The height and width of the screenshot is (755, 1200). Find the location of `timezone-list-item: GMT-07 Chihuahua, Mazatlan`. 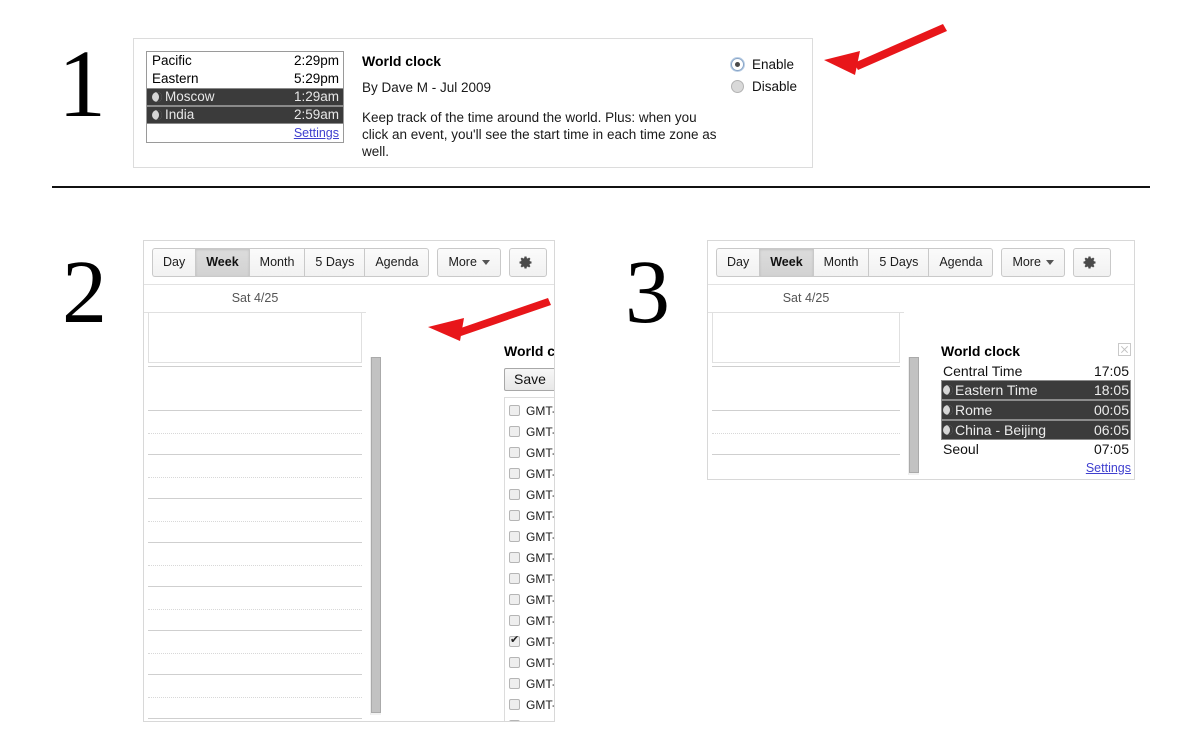

timezone-list-item: GMT-07 Chihuahua, Mazatlan is located at coordinates (531, 579).